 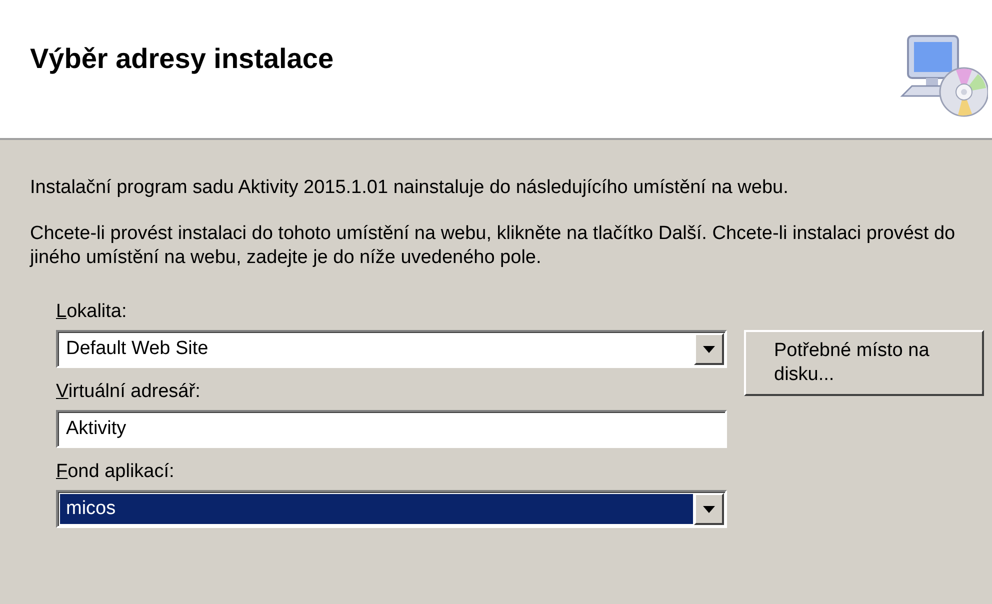 I want to click on dropdown-field: micos, so click(x=391, y=509).